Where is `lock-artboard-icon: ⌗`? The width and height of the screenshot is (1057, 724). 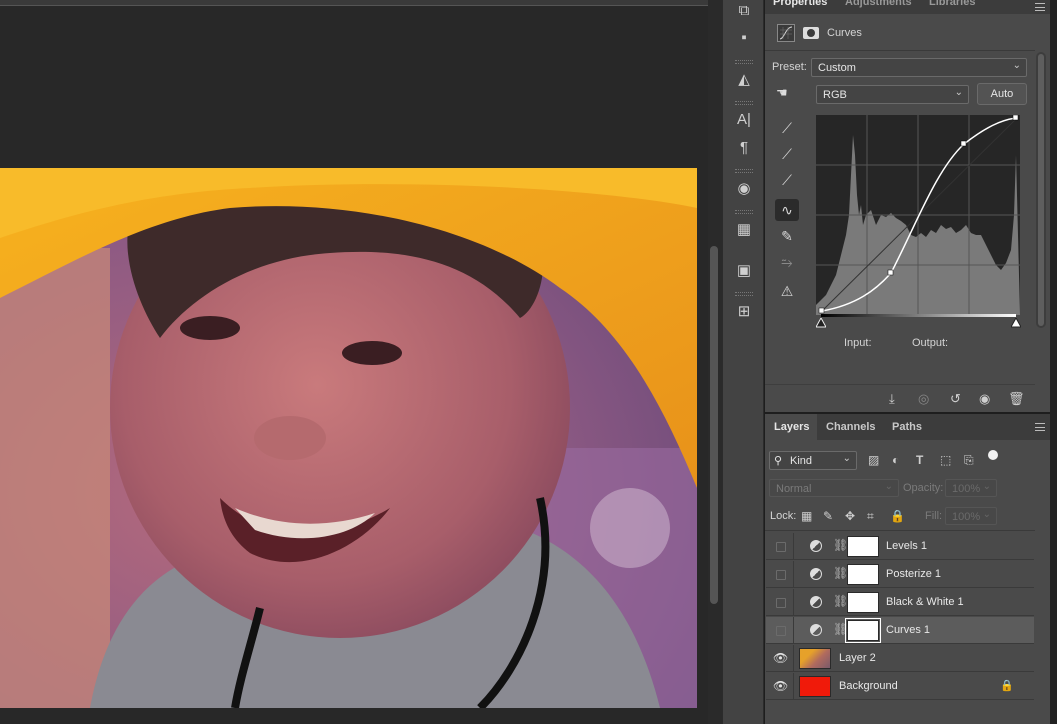
lock-artboard-icon: ⌗ is located at coordinates (870, 516).